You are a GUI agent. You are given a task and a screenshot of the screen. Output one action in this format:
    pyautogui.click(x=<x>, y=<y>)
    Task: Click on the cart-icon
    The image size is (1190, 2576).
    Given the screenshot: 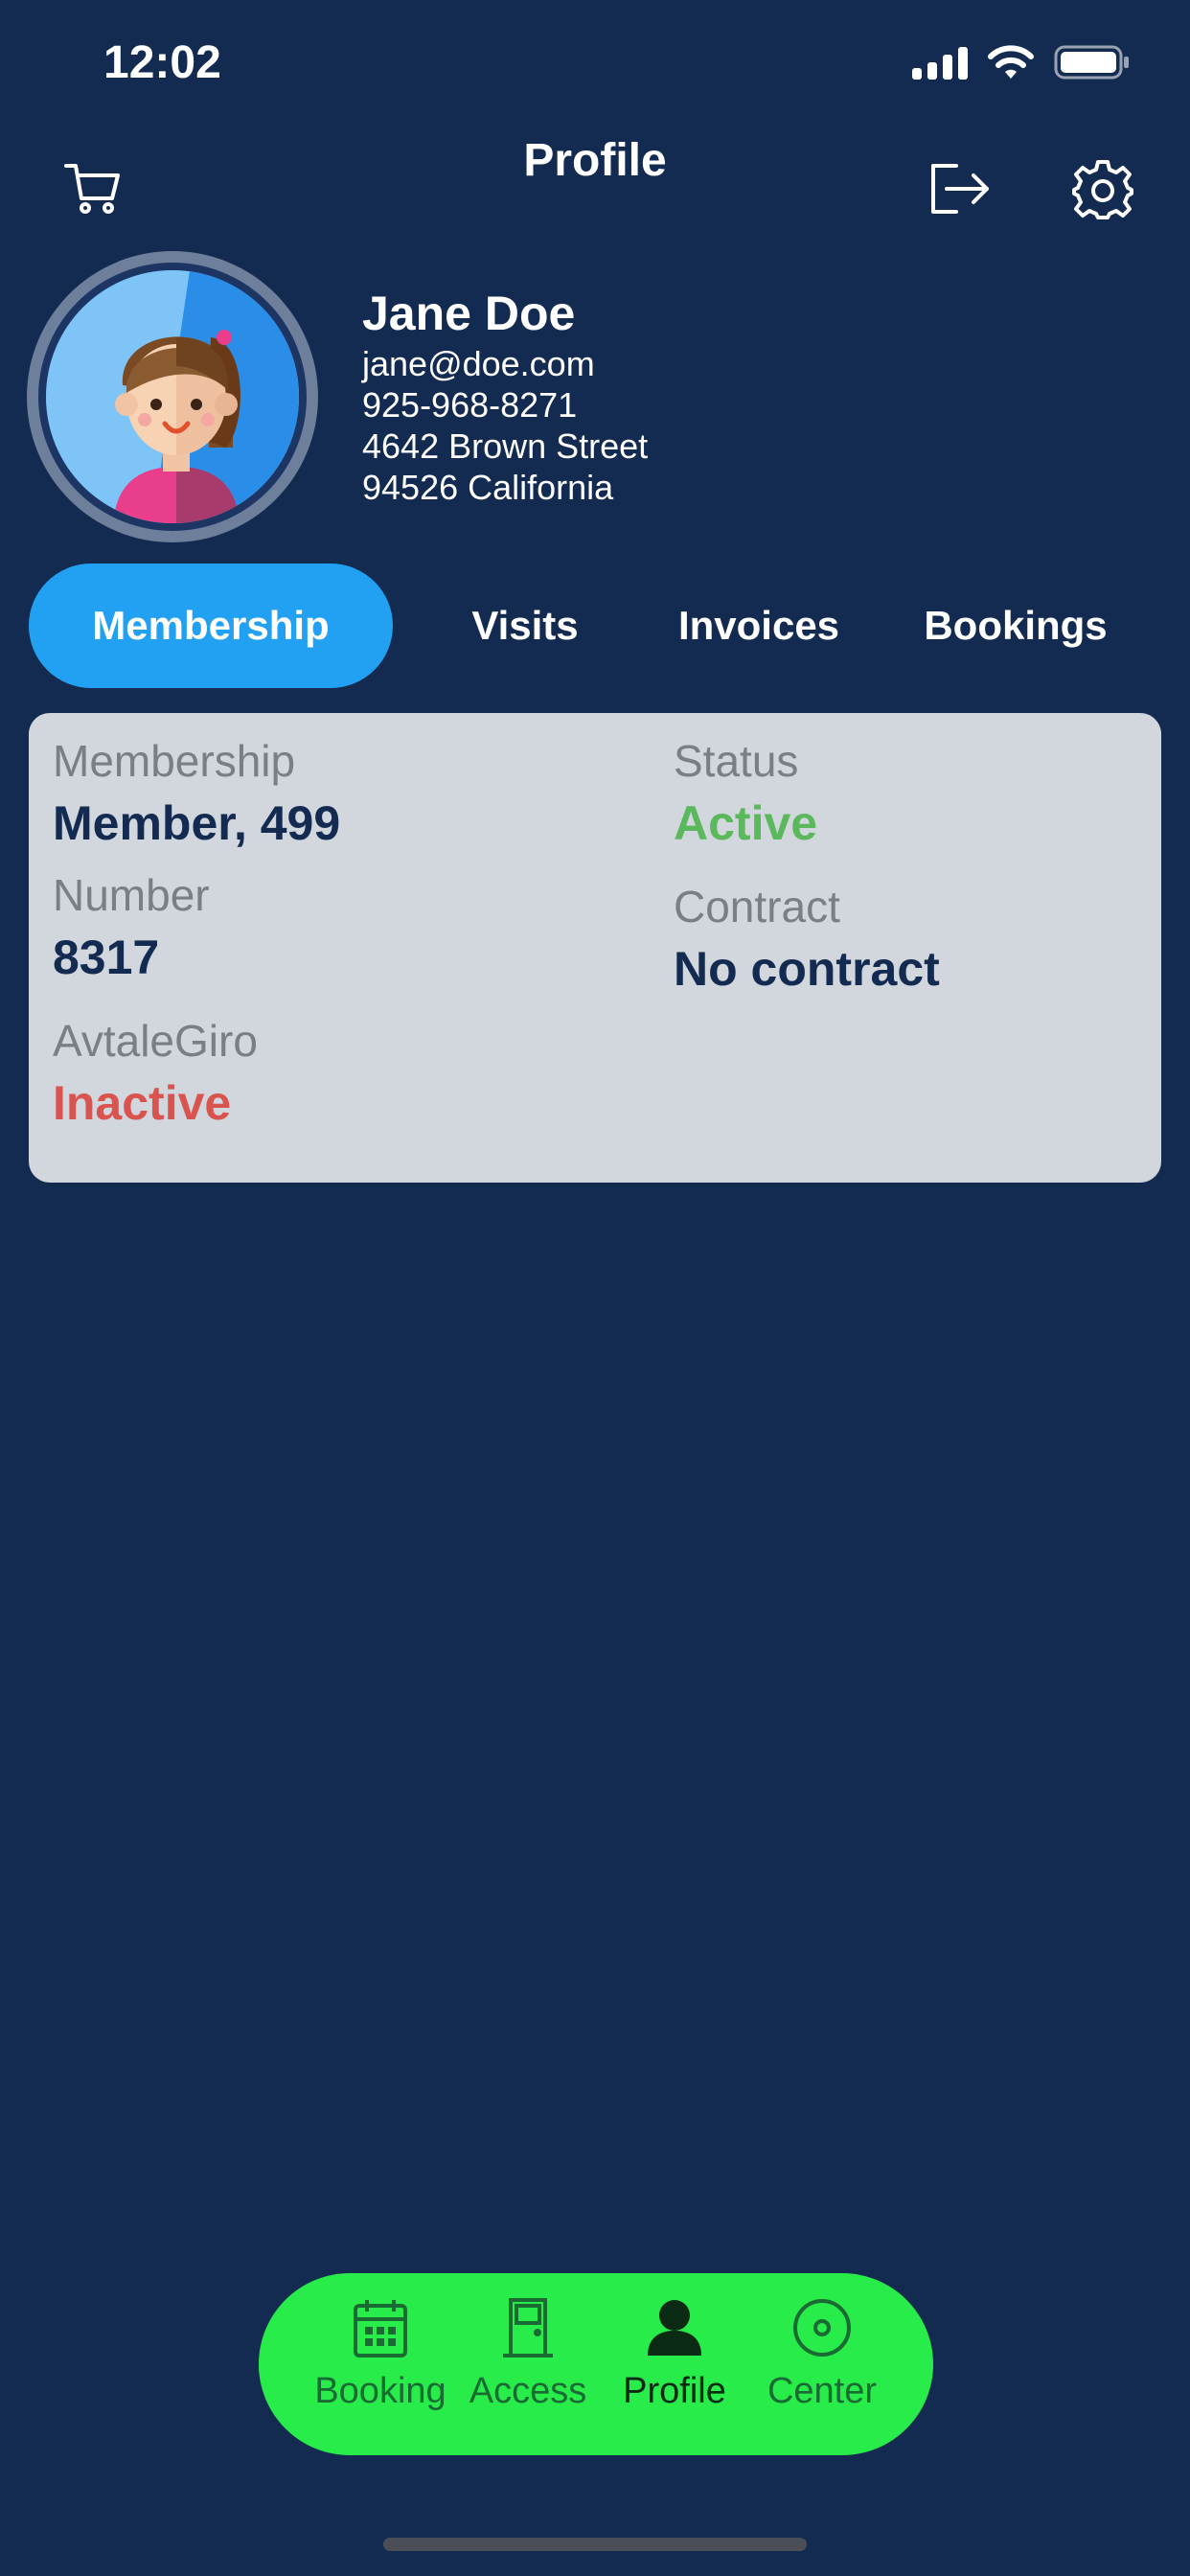 What is the action you would take?
    pyautogui.click(x=92, y=189)
    